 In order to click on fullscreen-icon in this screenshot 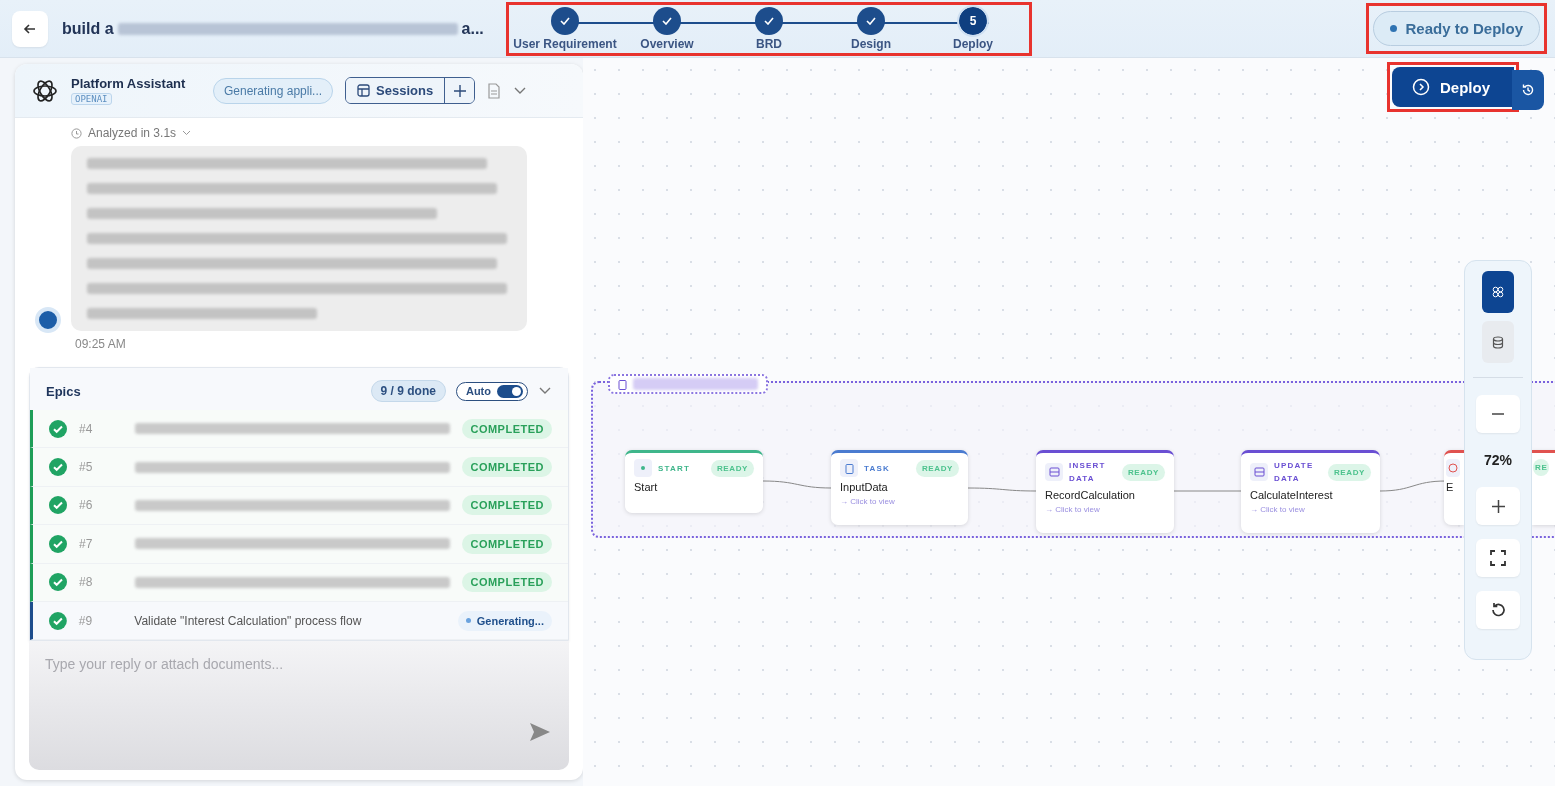, I will do `click(1498, 558)`.